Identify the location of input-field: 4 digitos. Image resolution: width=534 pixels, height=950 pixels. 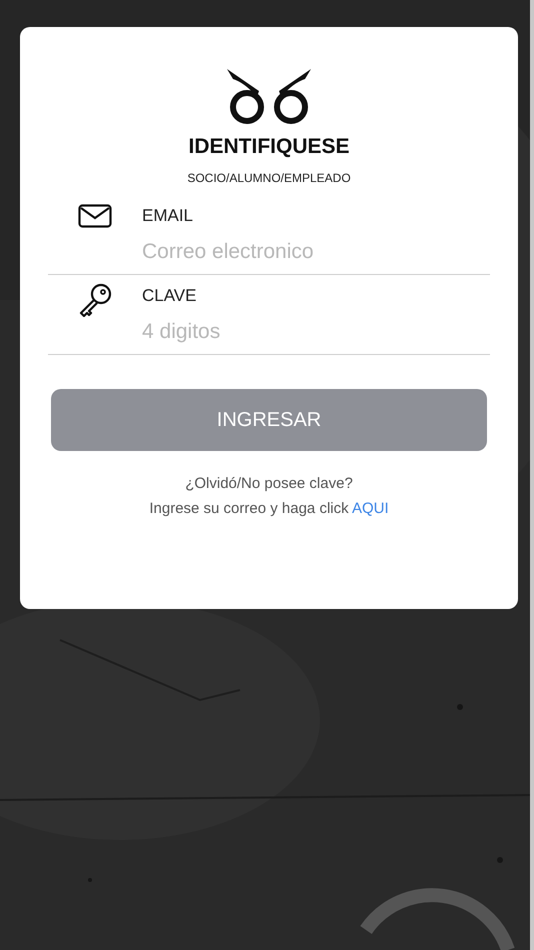
(316, 327).